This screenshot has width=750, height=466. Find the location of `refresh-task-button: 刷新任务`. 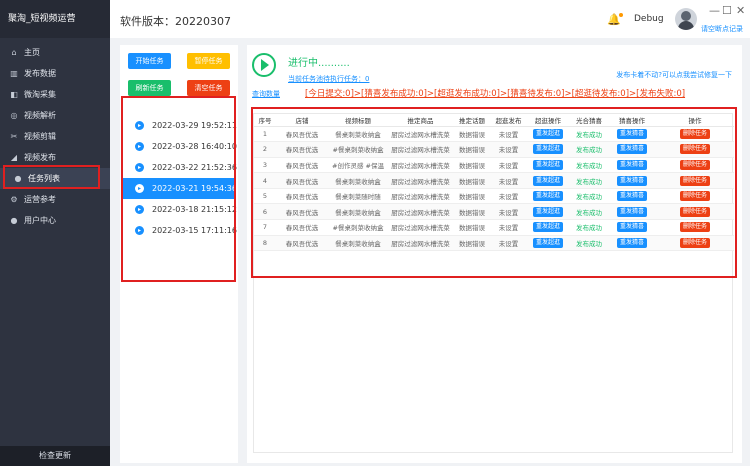

refresh-task-button: 刷新任务 is located at coordinates (149, 88).